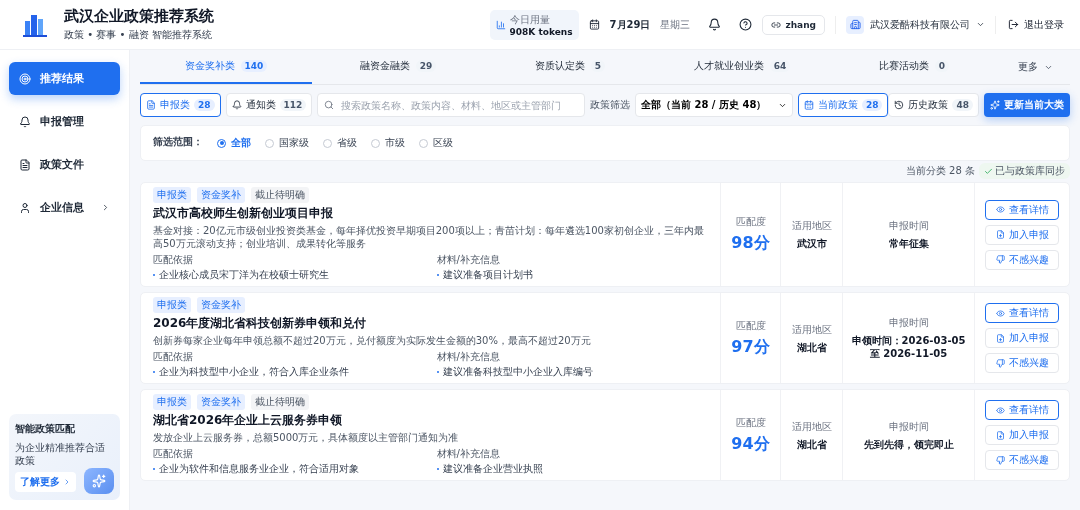 This screenshot has height=510, width=1080. I want to click on scope-radio: 全部, so click(234, 143).